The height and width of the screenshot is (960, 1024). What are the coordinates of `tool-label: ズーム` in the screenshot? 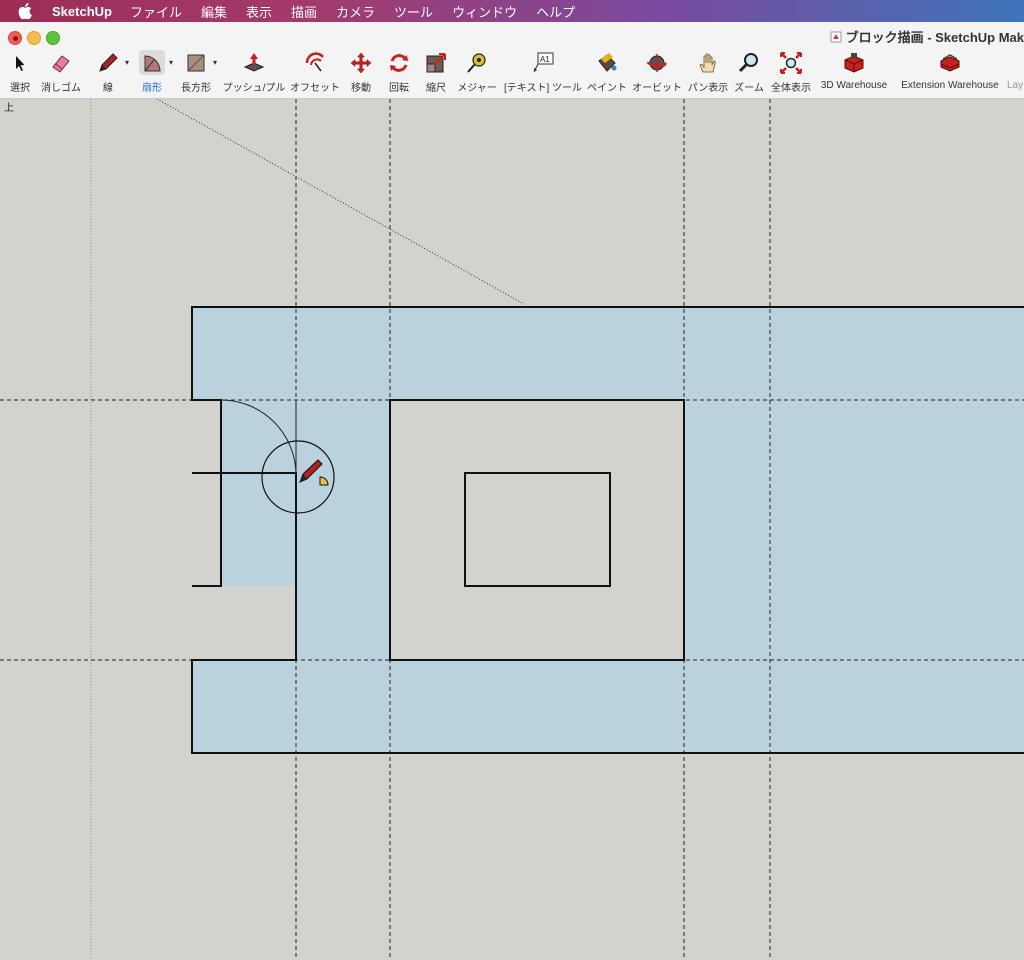 It's located at (749, 88).